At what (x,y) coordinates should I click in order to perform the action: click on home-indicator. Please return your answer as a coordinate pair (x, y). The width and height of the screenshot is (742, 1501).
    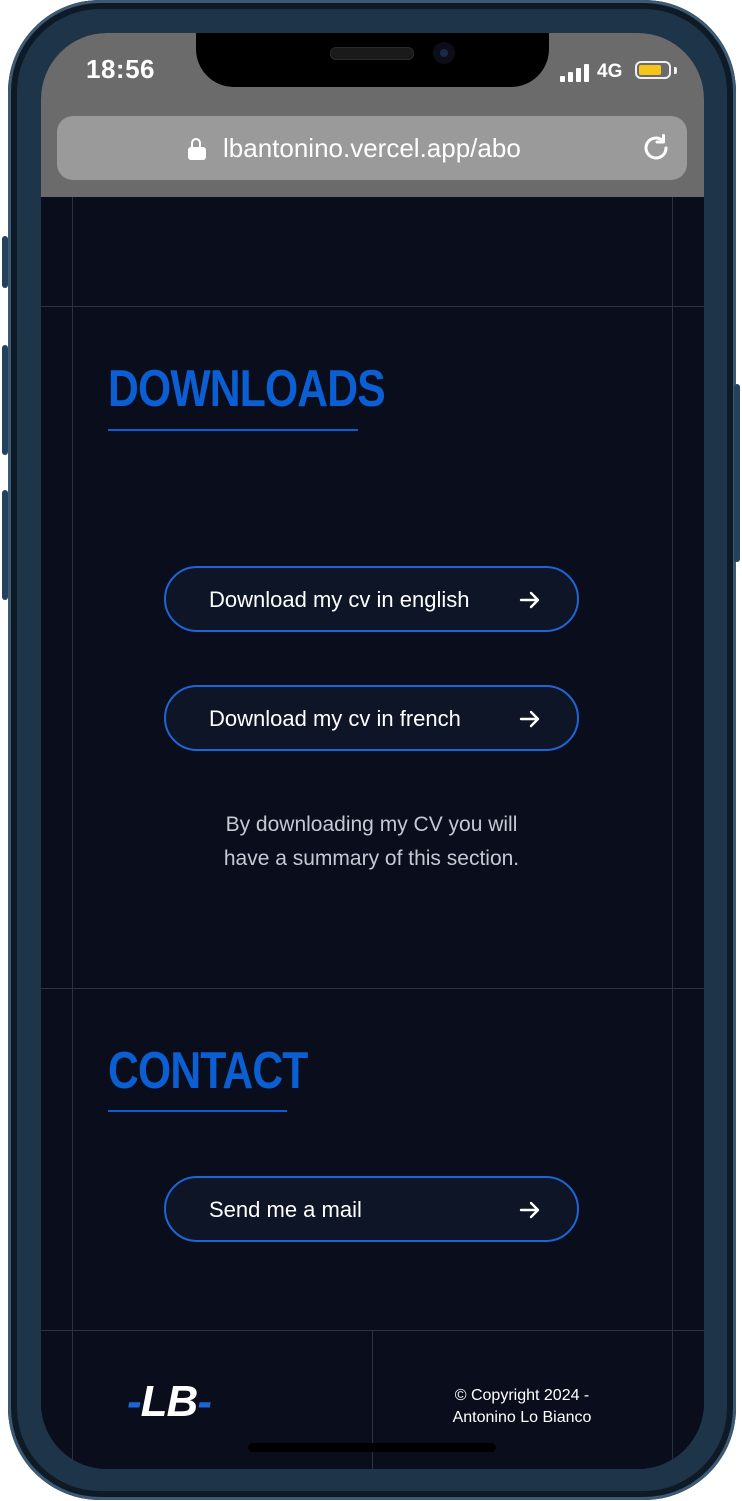
    Looking at the image, I should click on (372, 1447).